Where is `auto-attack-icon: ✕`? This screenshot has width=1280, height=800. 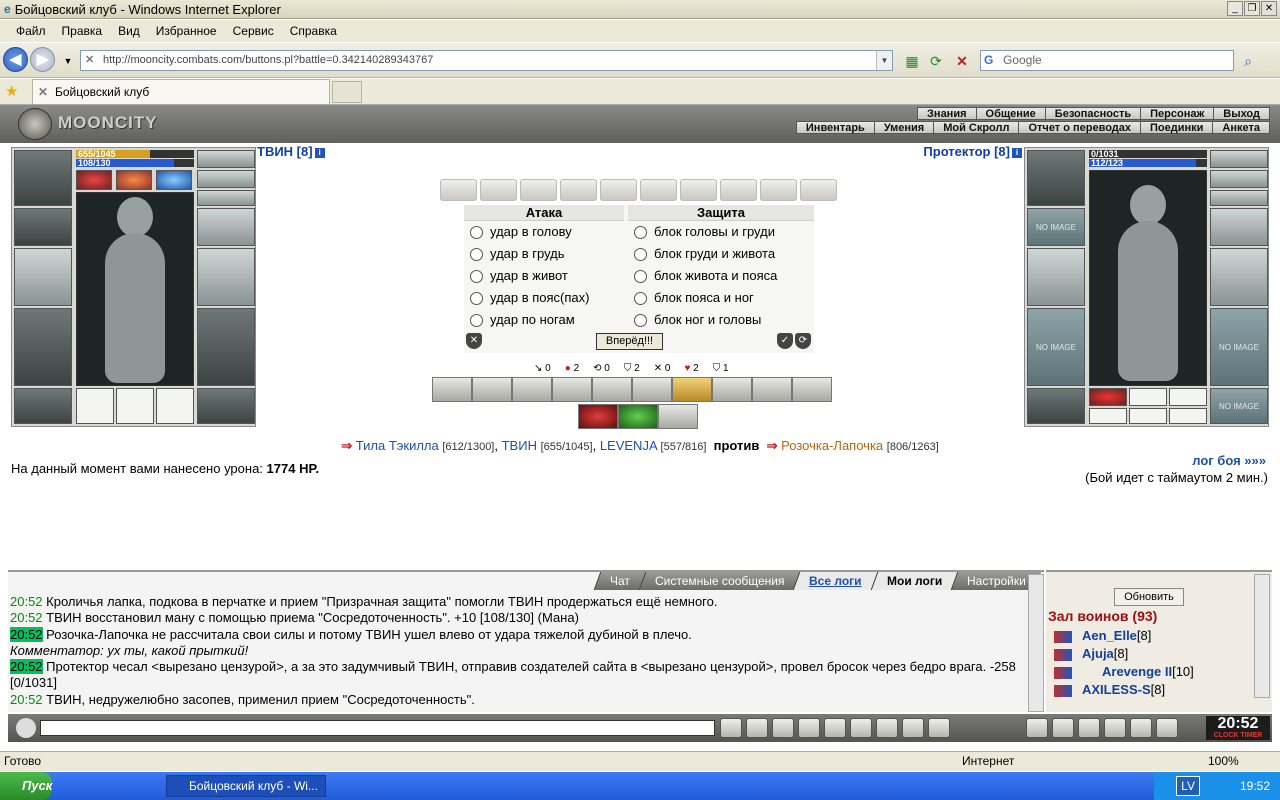
auto-attack-icon: ✕ is located at coordinates (474, 341).